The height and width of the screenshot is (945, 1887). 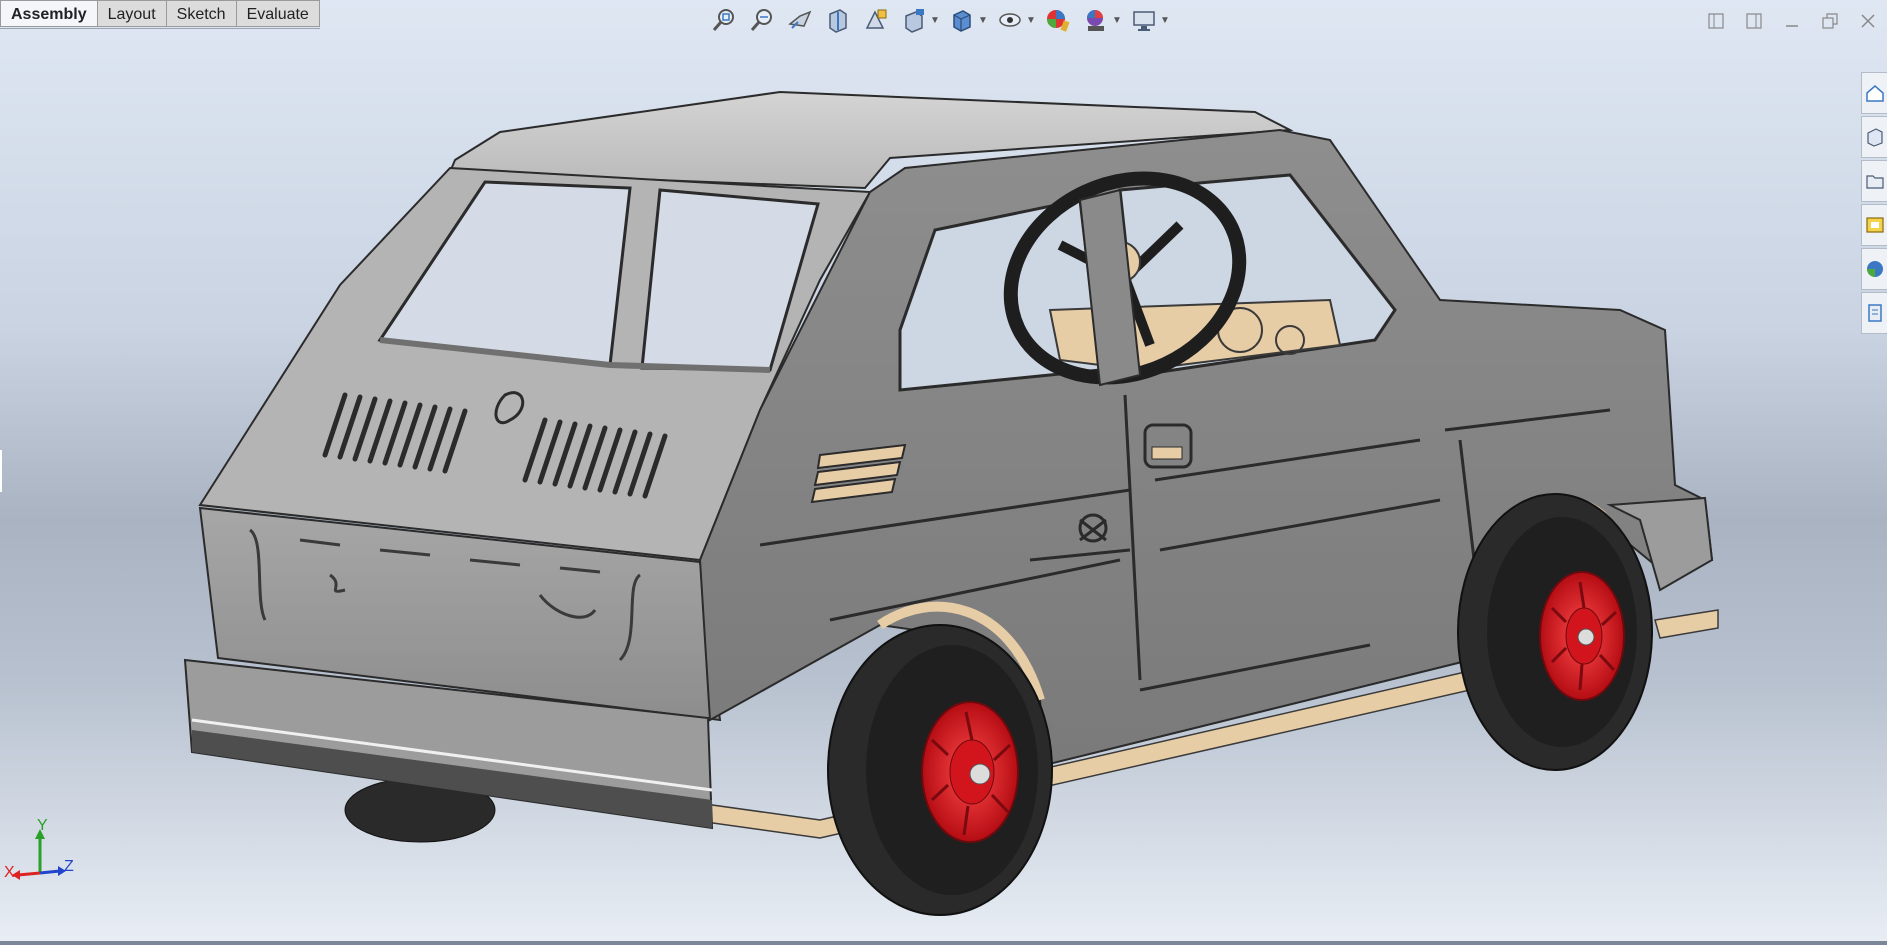 What do you see at coordinates (69, 866) in the screenshot?
I see `triad-z-label: Z` at bounding box center [69, 866].